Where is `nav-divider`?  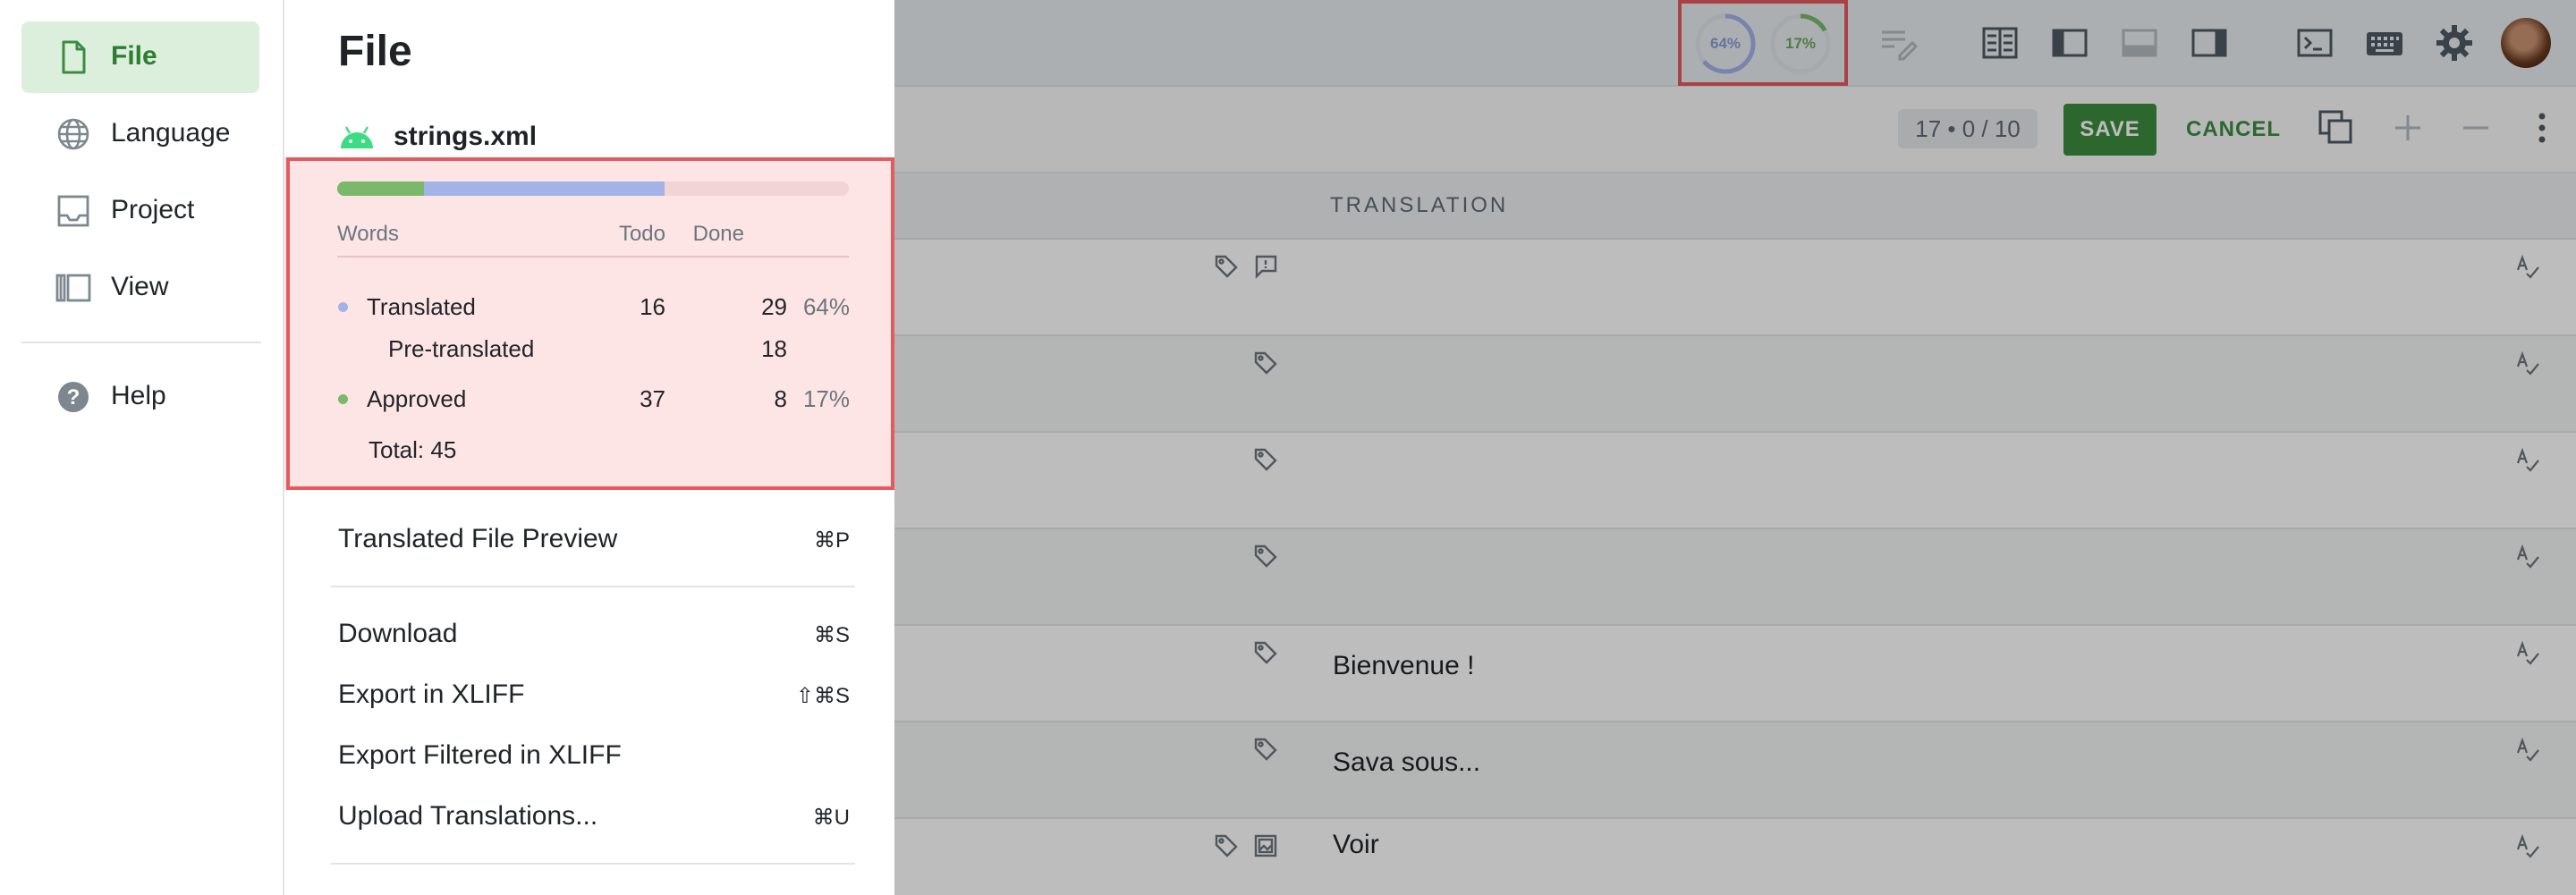
nav-divider is located at coordinates (141, 342).